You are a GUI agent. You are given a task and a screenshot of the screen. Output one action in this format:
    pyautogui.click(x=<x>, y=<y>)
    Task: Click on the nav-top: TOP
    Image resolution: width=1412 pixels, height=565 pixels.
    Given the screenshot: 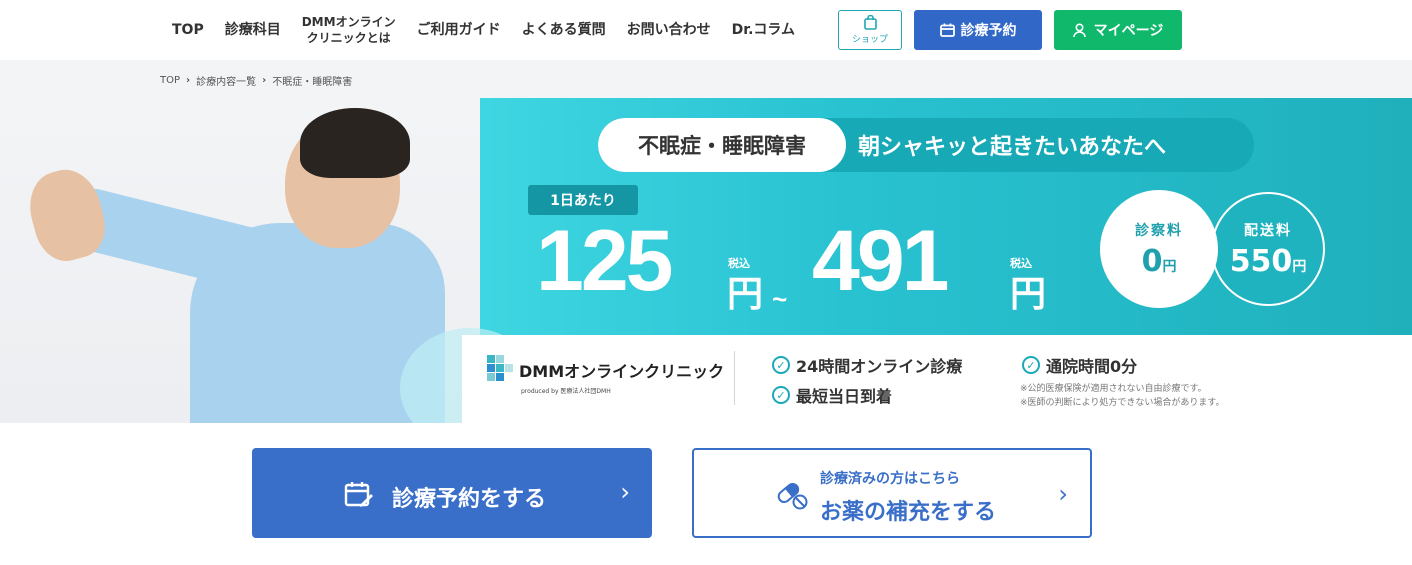 What is the action you would take?
    pyautogui.click(x=188, y=30)
    